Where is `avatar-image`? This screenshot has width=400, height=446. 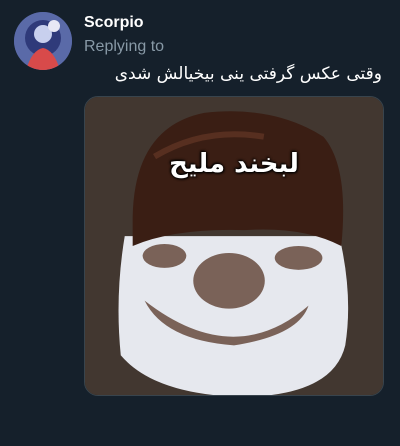 avatar-image is located at coordinates (43, 41).